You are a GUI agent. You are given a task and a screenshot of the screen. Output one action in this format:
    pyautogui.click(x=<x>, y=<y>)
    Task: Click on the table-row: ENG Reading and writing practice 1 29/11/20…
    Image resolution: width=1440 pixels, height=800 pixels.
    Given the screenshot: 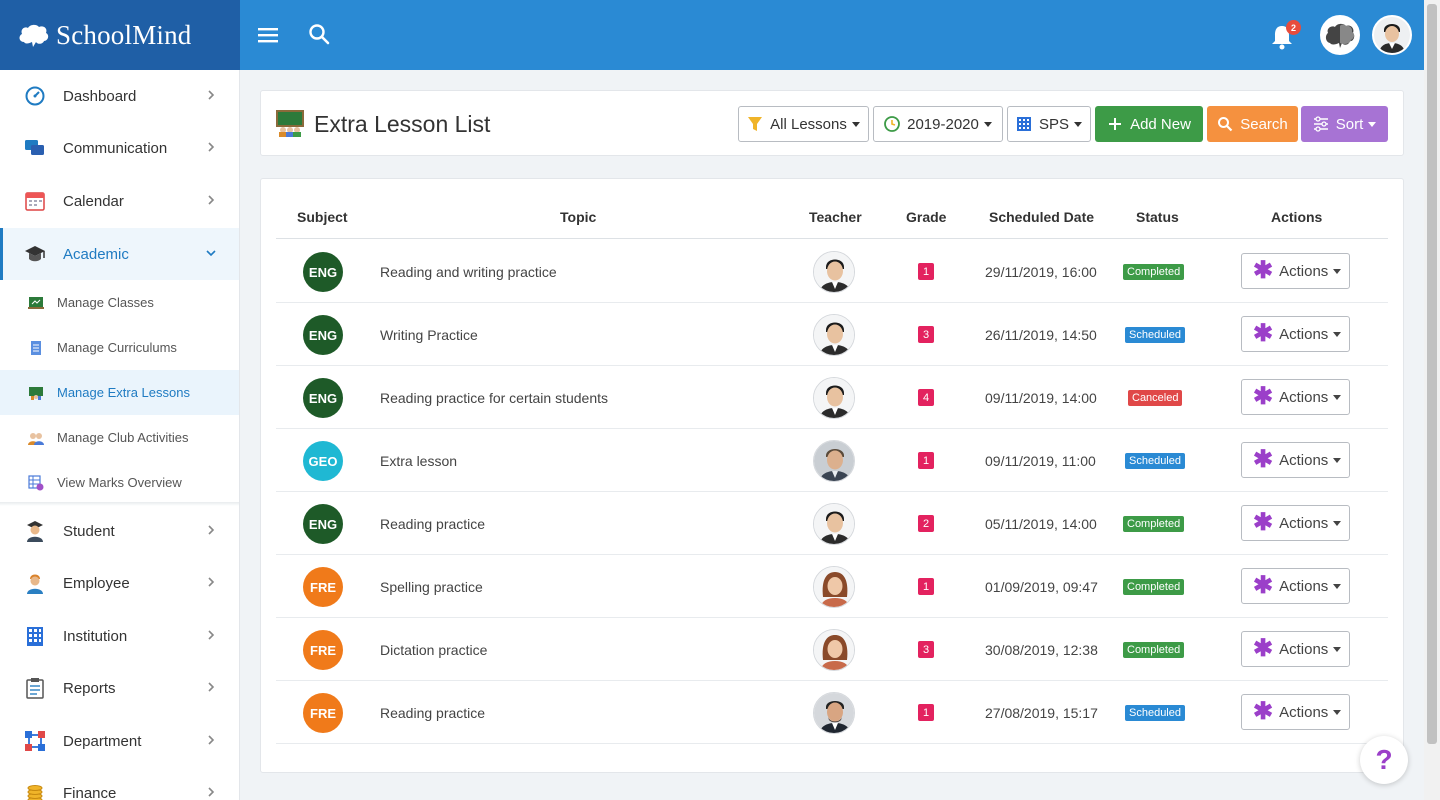 What is the action you would take?
    pyautogui.click(x=832, y=271)
    